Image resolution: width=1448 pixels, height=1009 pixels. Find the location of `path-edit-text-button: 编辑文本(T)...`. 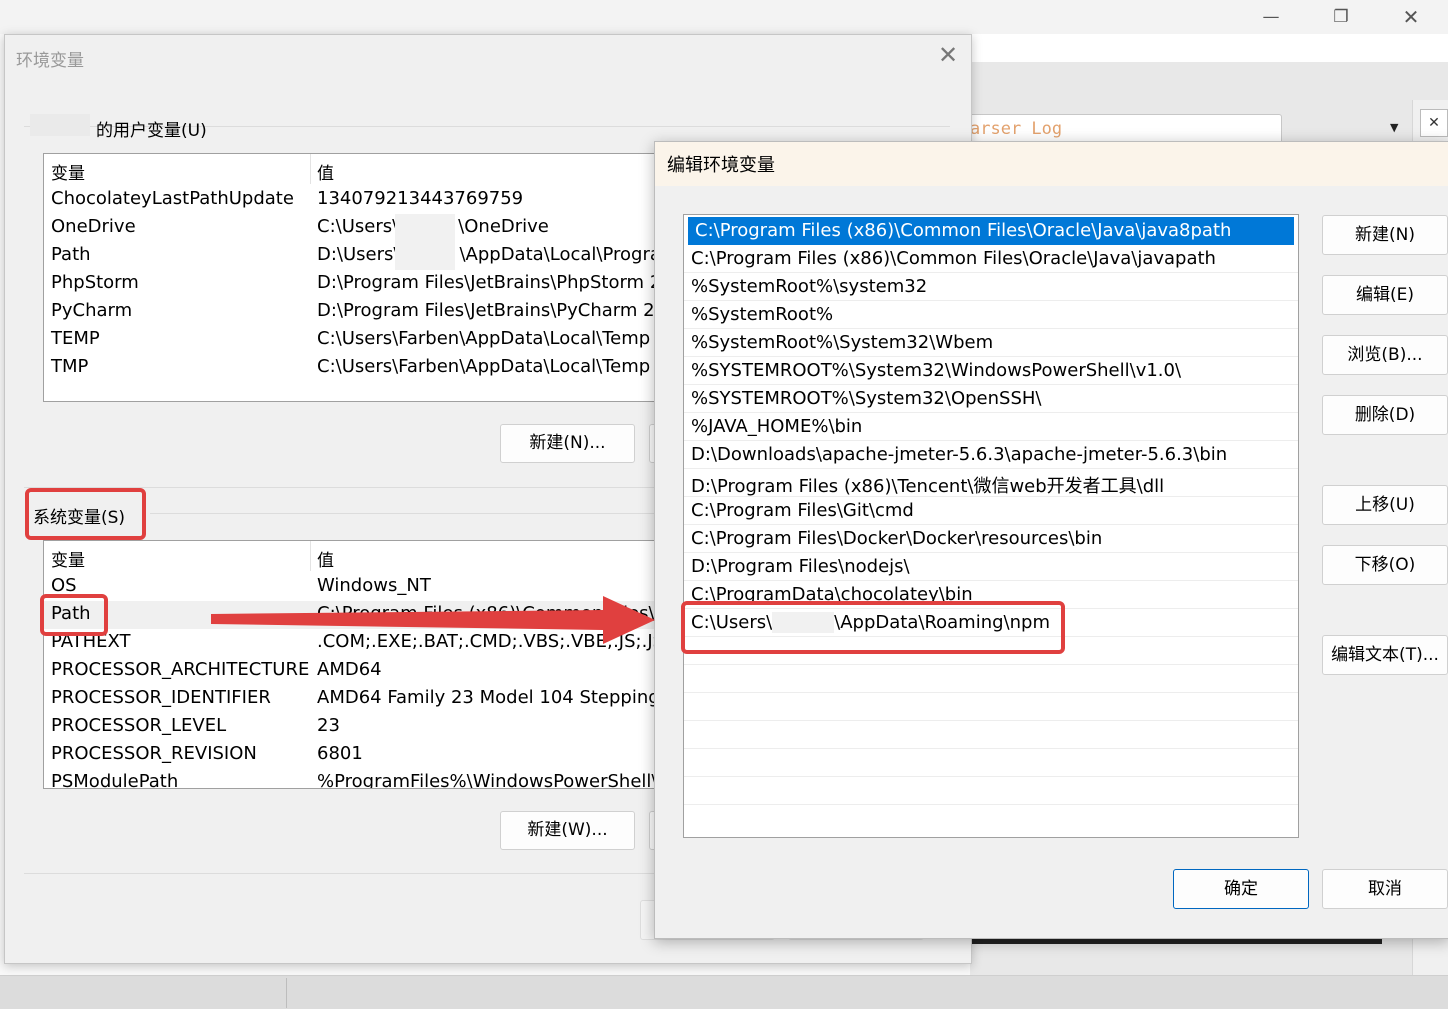

path-edit-text-button: 编辑文本(T)... is located at coordinates (1385, 655).